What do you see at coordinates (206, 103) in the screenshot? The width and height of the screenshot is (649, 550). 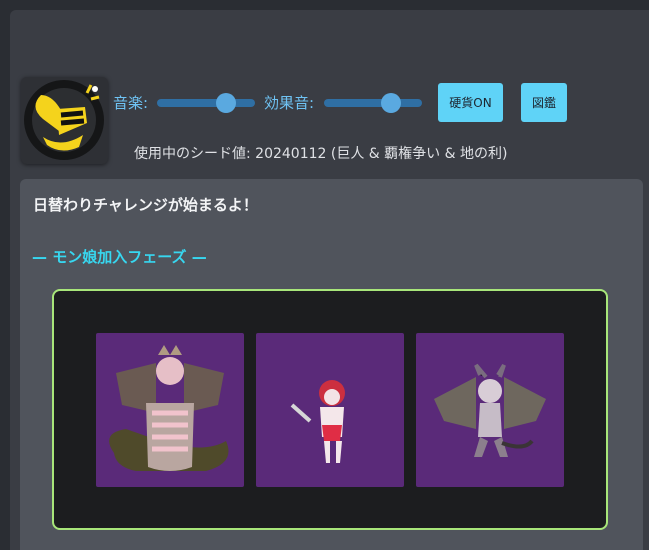 I see `music-slider-track` at bounding box center [206, 103].